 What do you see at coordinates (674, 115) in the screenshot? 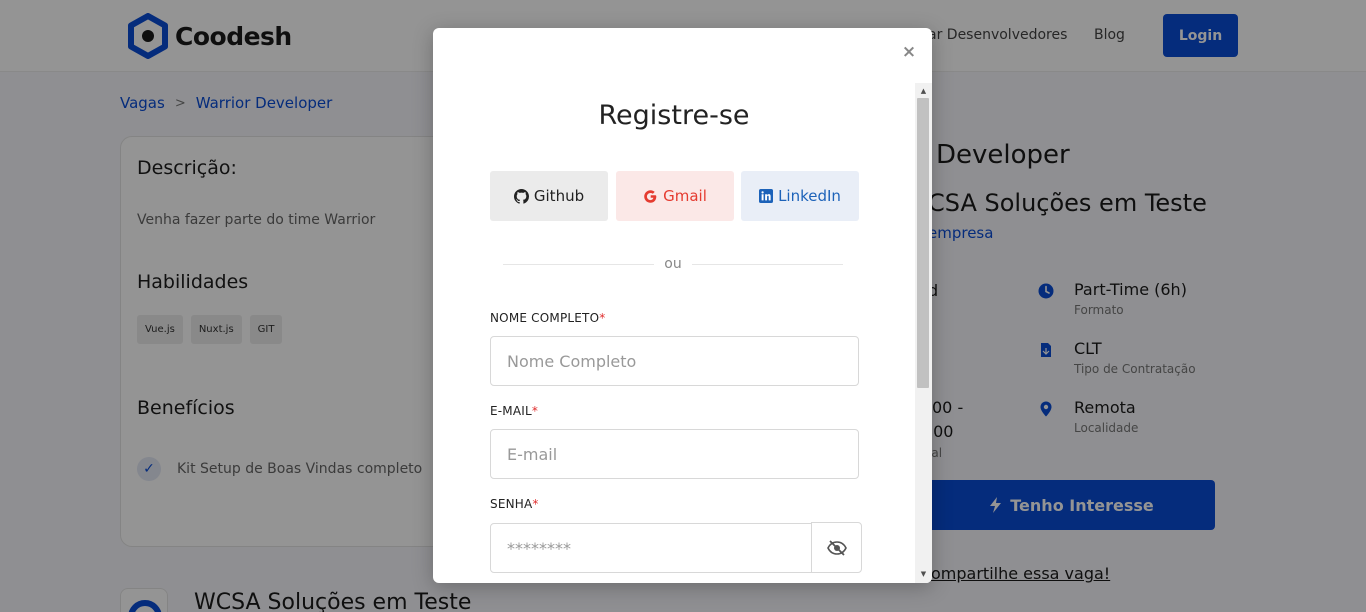
I see `modal-title: Registre-se` at bounding box center [674, 115].